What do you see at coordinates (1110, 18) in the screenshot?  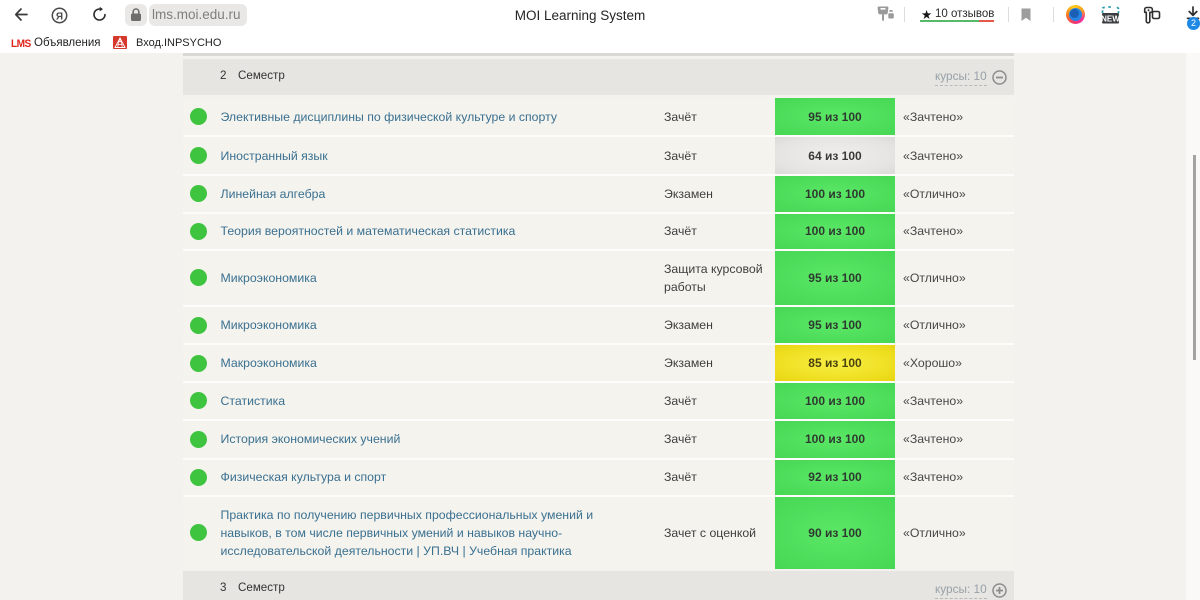 I see `svg-text: NEW` at bounding box center [1110, 18].